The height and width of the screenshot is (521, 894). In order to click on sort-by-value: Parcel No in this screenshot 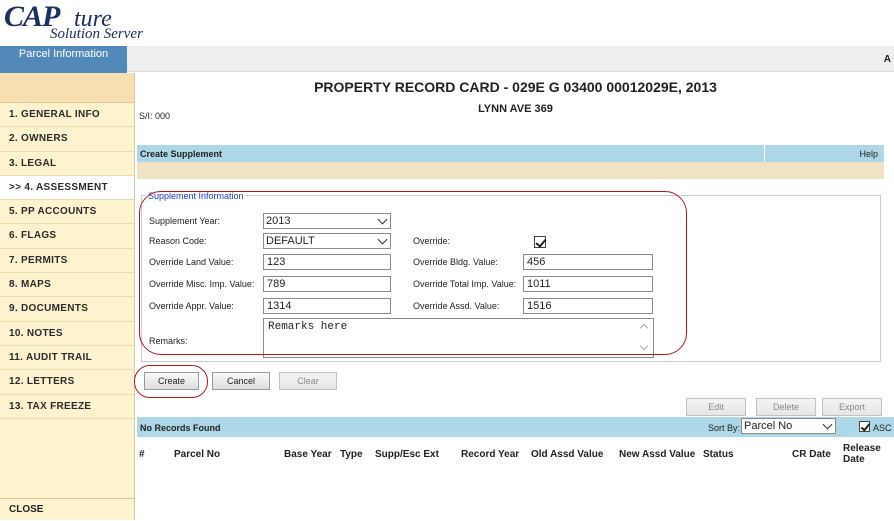, I will do `click(768, 426)`.